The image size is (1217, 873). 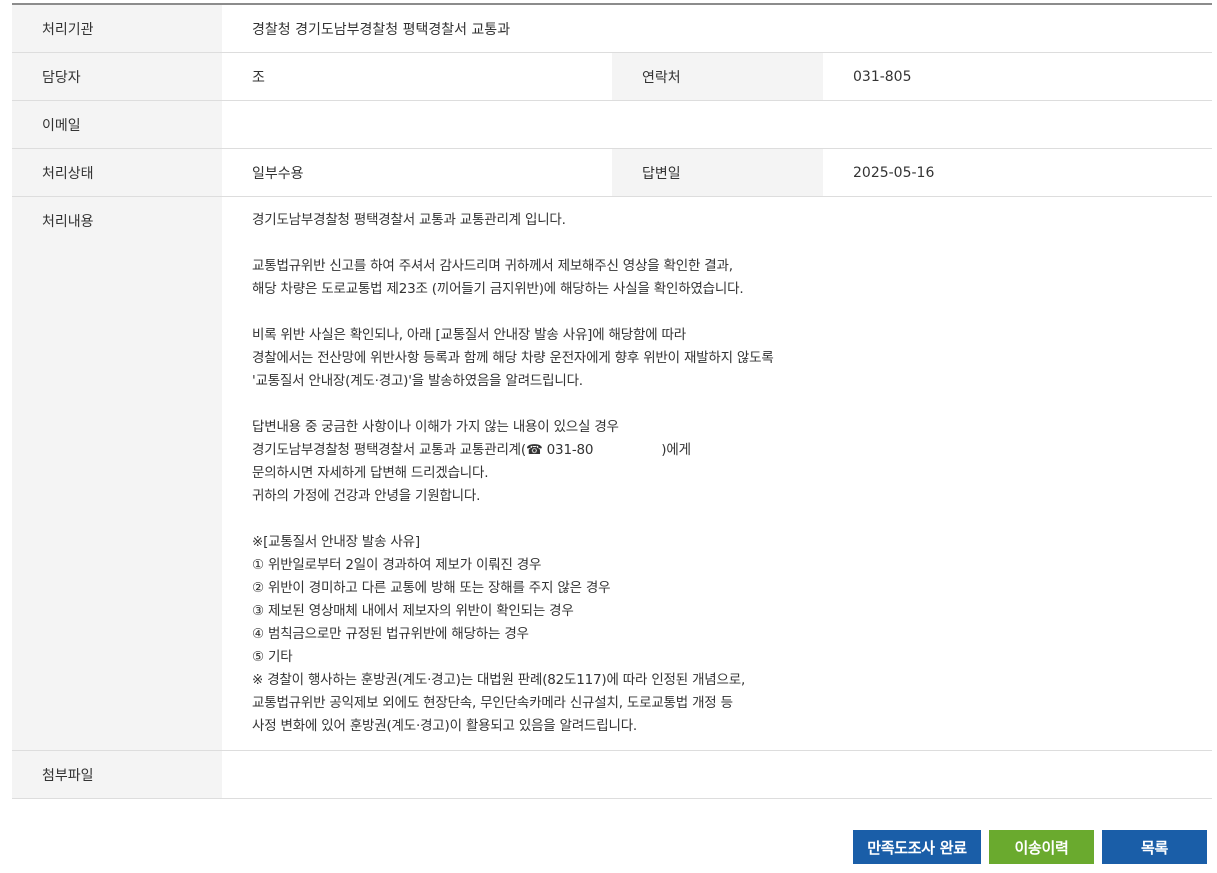 What do you see at coordinates (117, 124) in the screenshot?
I see `email-label: 이메일` at bounding box center [117, 124].